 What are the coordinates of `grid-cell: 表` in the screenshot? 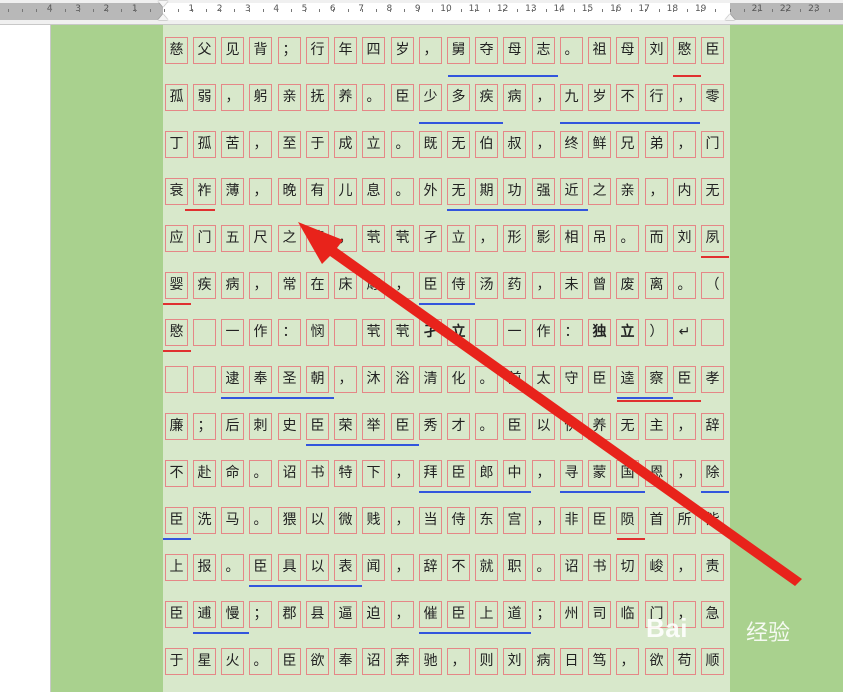 It's located at (345, 567).